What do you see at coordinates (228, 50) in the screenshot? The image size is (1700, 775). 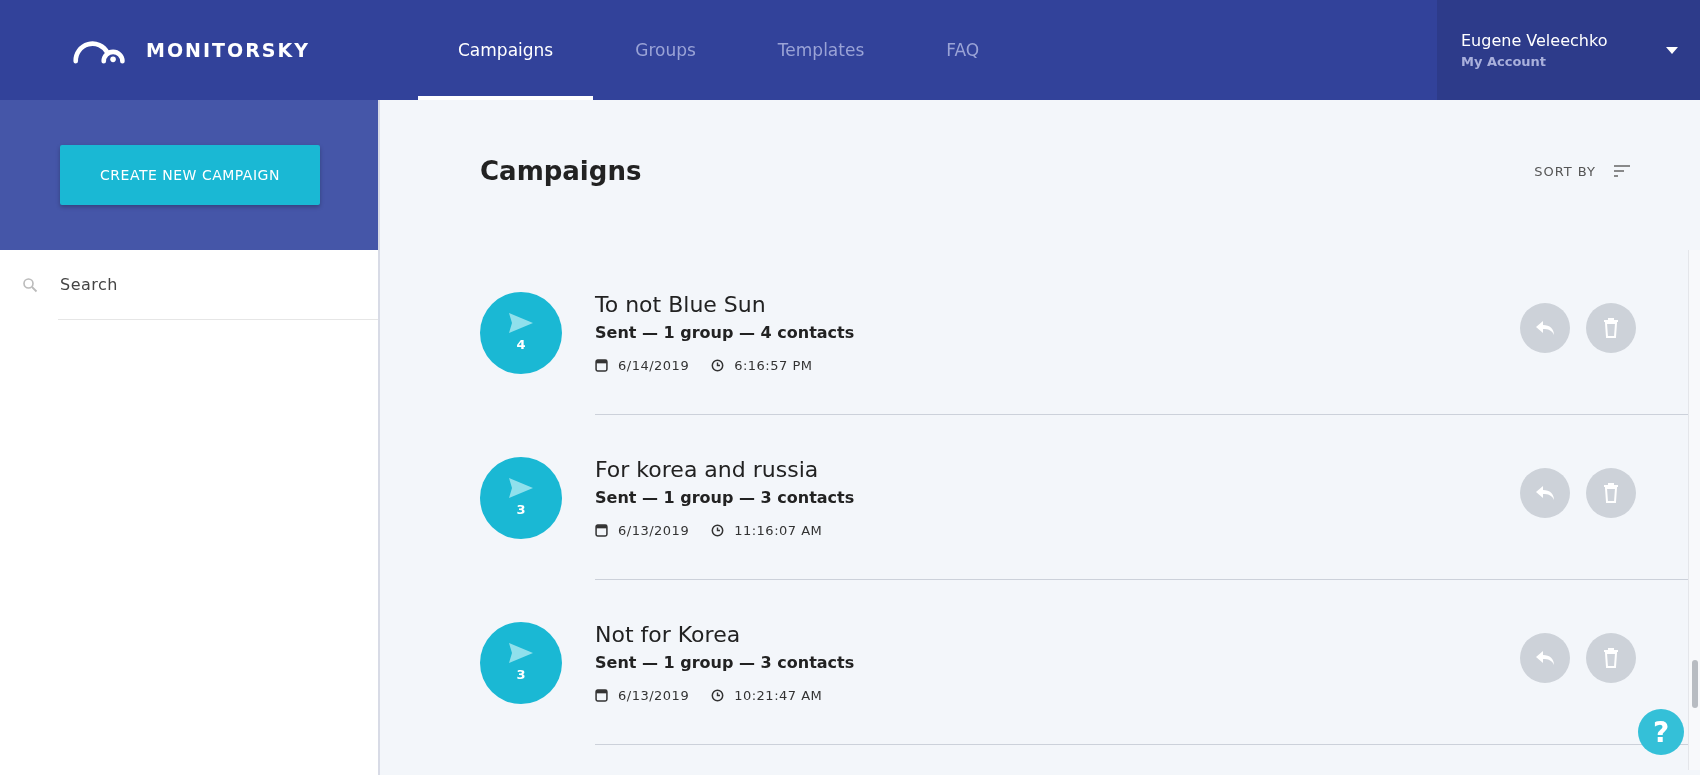 I see `brand-name: MONITORSKY` at bounding box center [228, 50].